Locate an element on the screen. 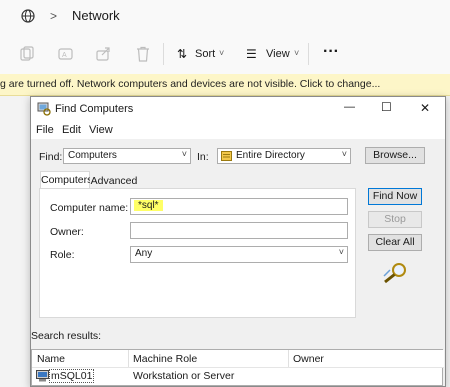 The width and height of the screenshot is (450, 387). search-results-label: Search results: is located at coordinates (66, 336).